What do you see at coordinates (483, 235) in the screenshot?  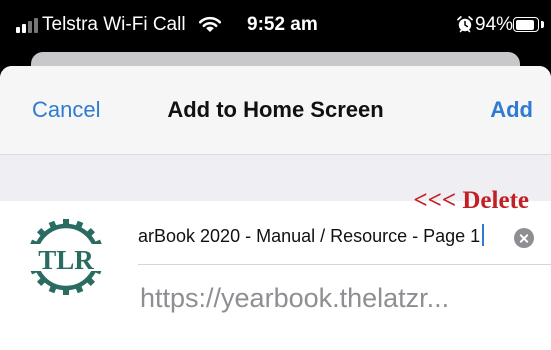 I see `text-caret` at bounding box center [483, 235].